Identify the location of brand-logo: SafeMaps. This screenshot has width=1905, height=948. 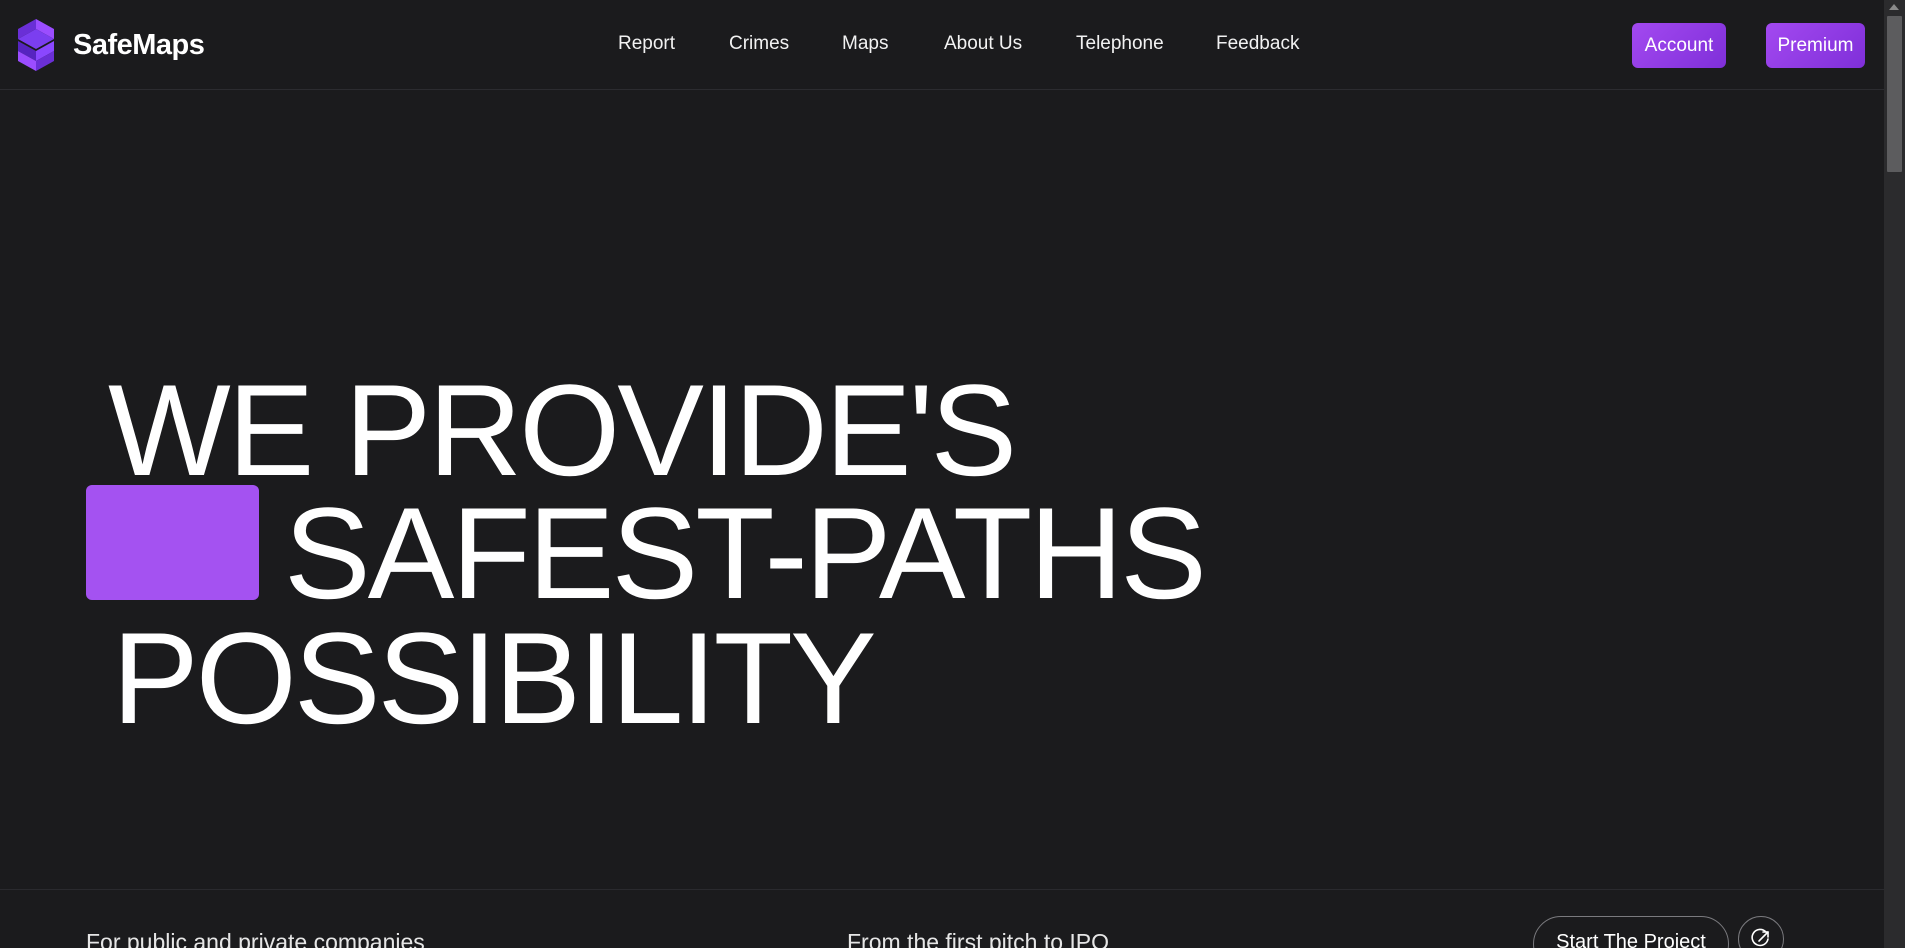
(111, 45).